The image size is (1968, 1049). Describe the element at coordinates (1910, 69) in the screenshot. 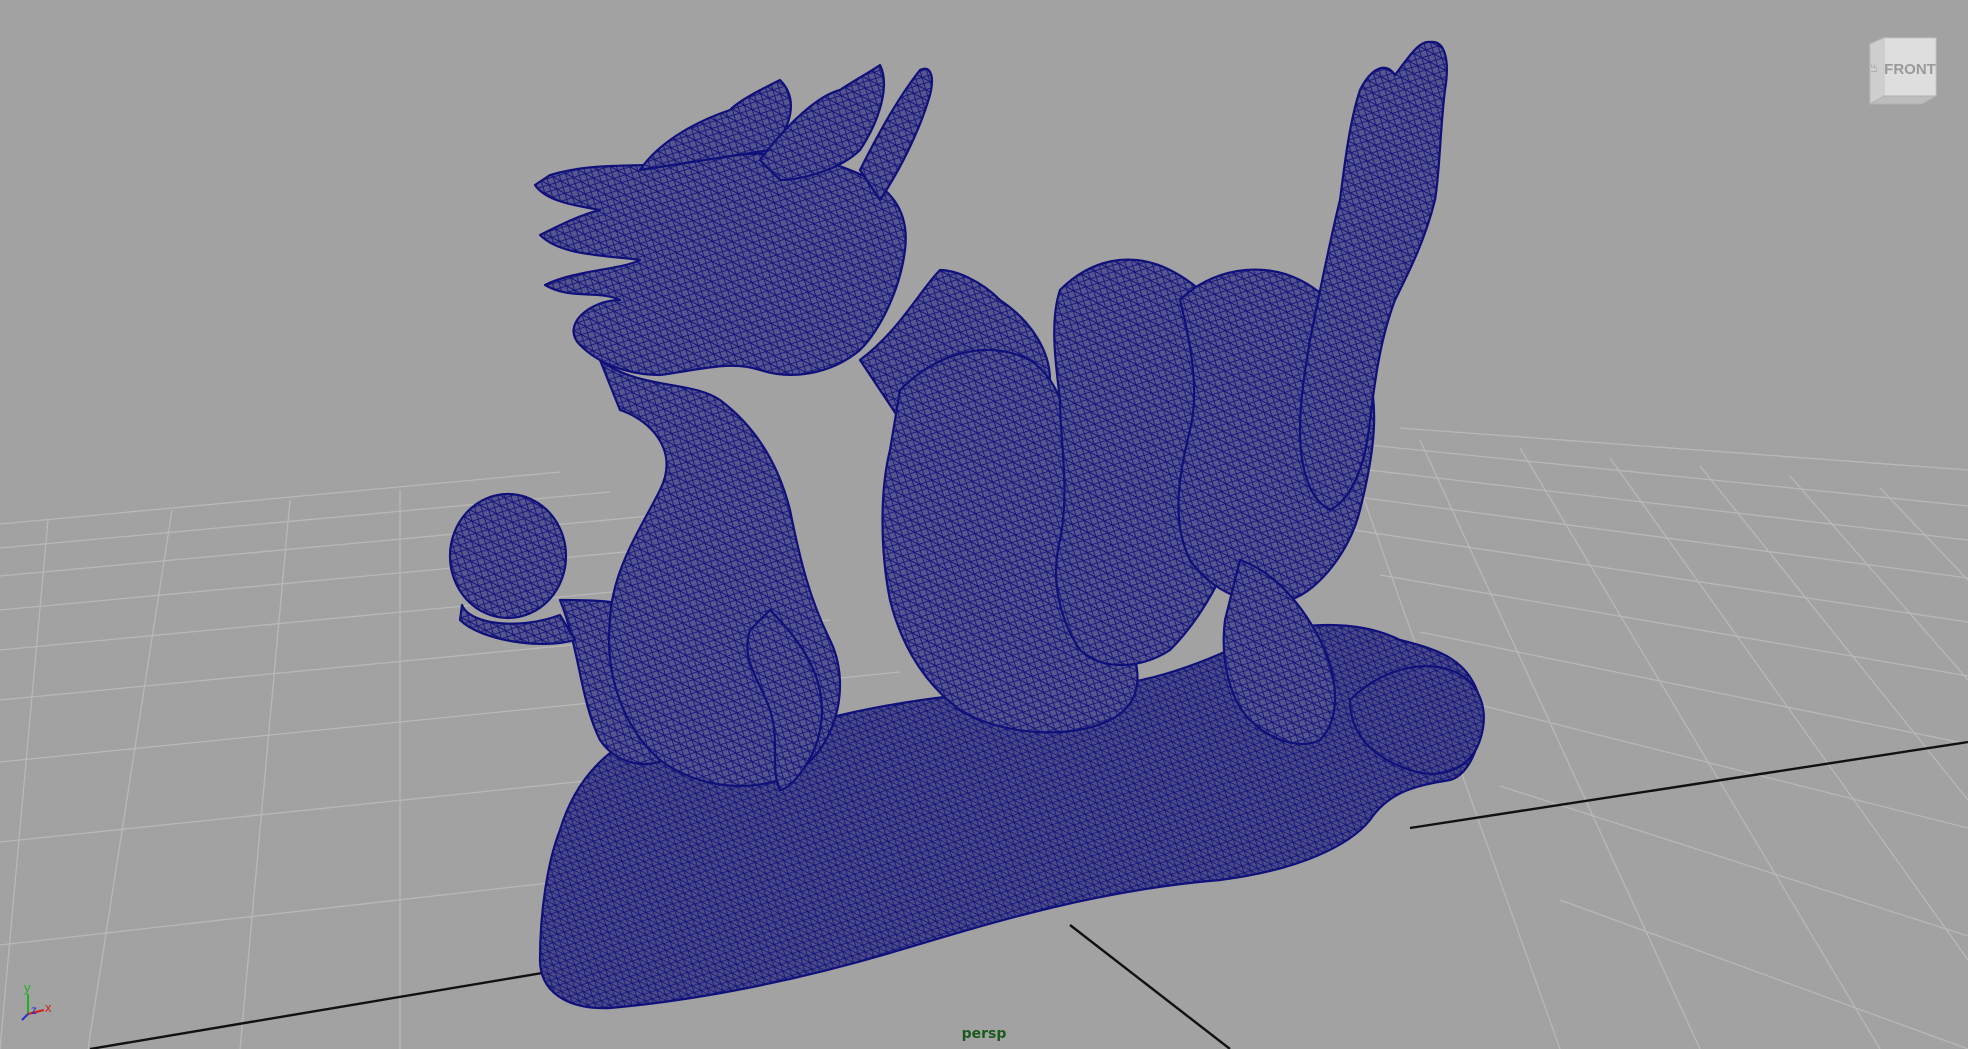

I see `view-cube-front-label: FRONT` at that location.